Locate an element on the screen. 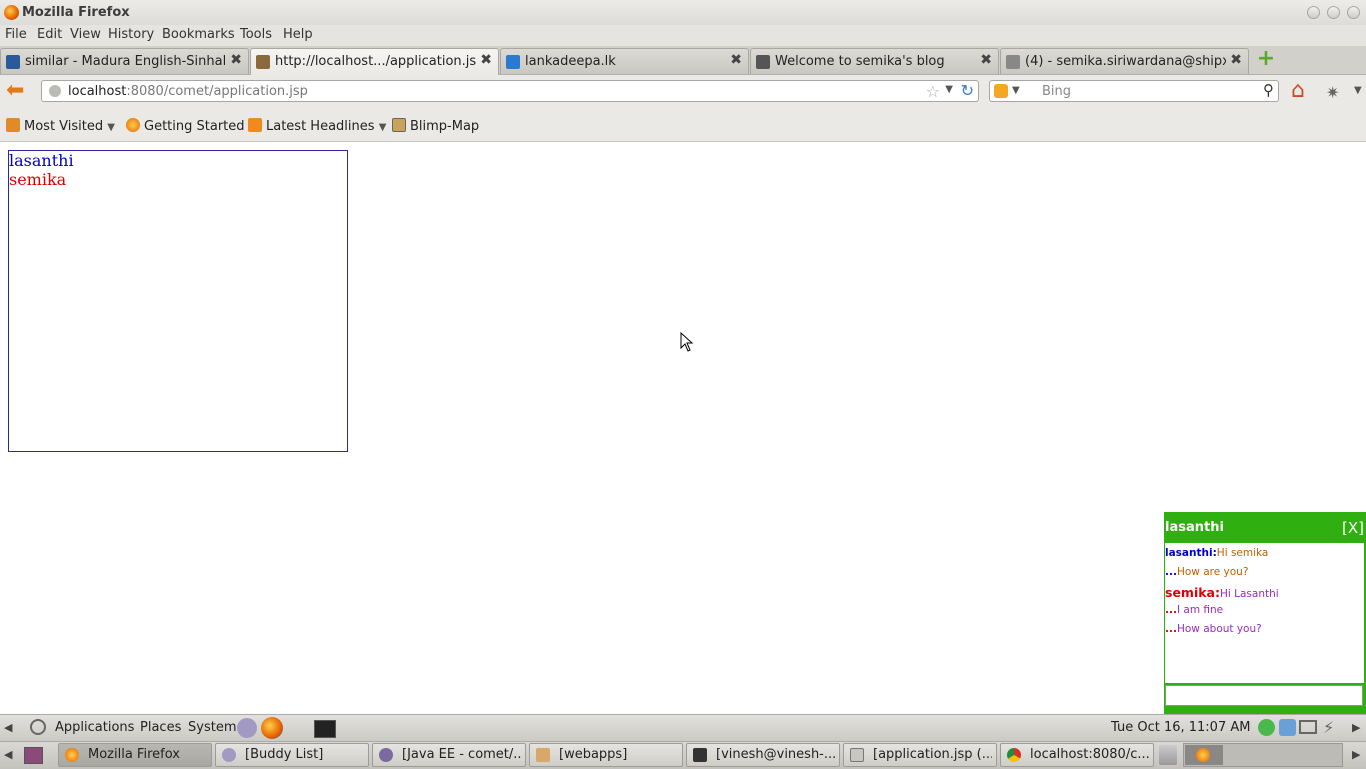 Image resolution: width=1366 pixels, height=769 pixels. trash-icon is located at coordinates (1168, 755).